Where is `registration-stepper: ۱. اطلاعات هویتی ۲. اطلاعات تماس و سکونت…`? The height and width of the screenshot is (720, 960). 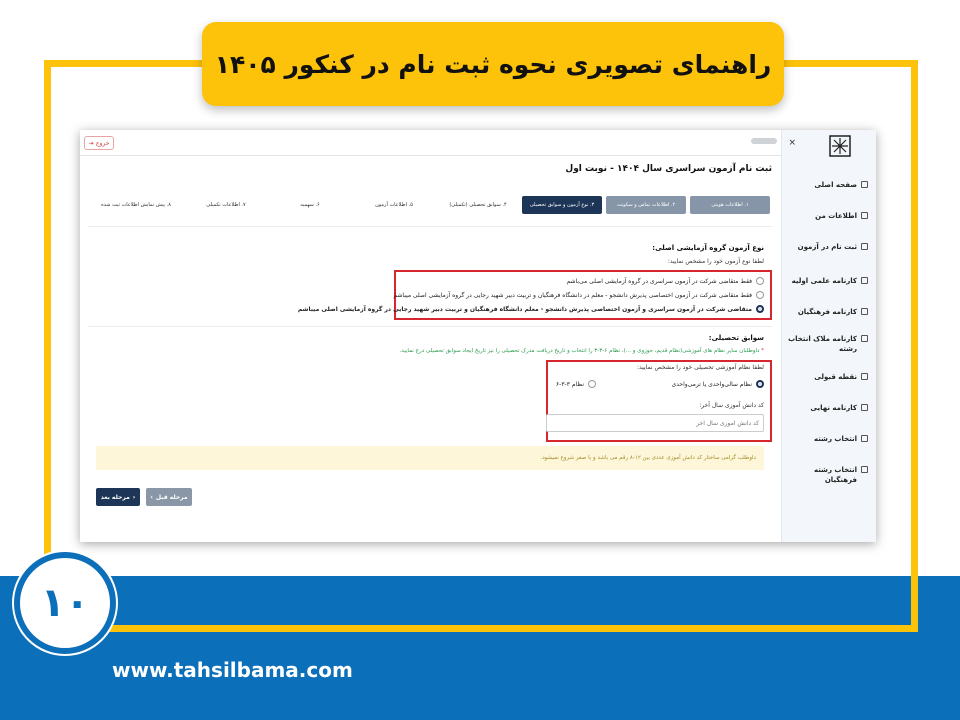
registration-stepper: ۱. اطلاعات هویتی ۲. اطلاعات تماس و سکونت… is located at coordinates (430, 205).